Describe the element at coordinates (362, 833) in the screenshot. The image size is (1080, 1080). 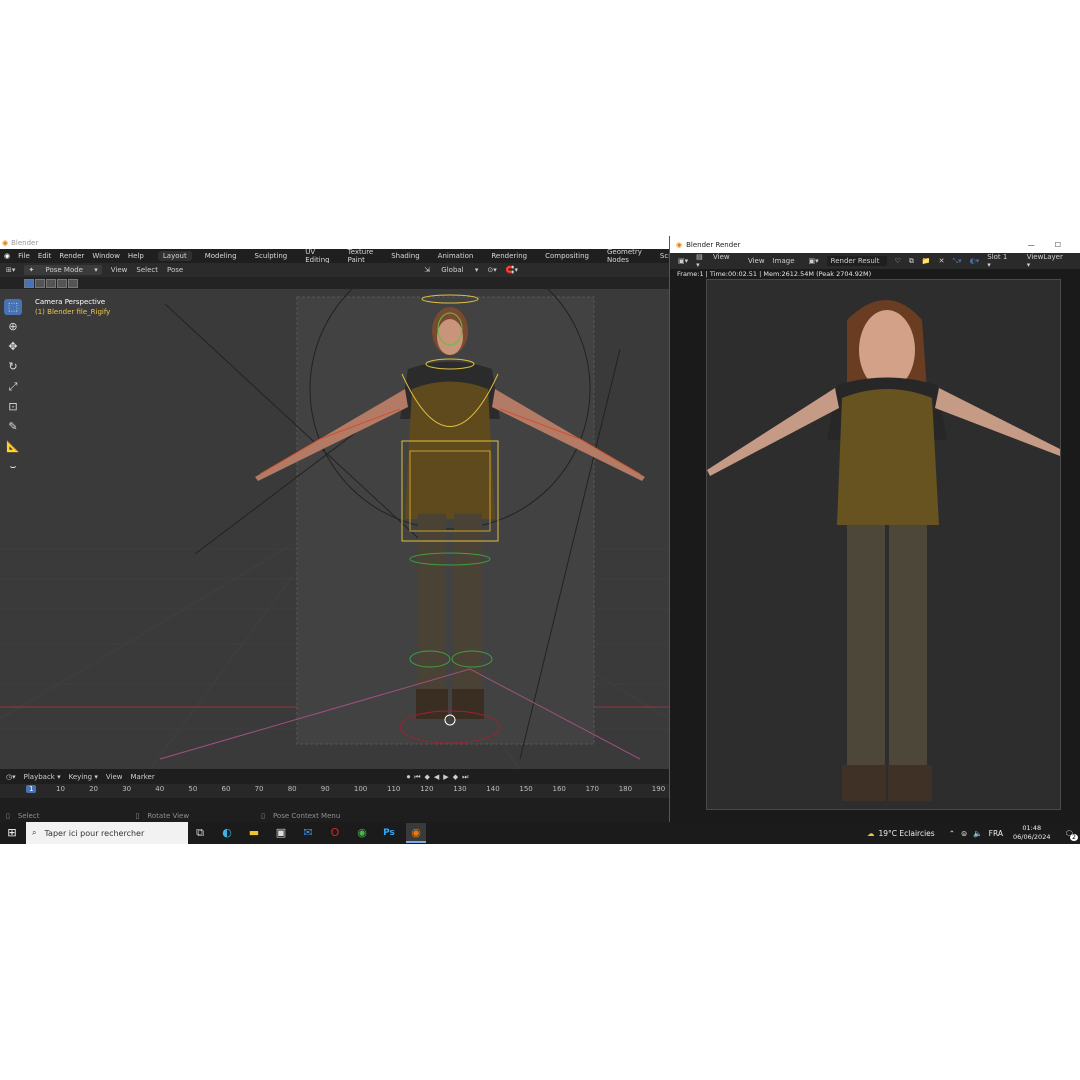
I see `chrome-icon: ◉` at that location.